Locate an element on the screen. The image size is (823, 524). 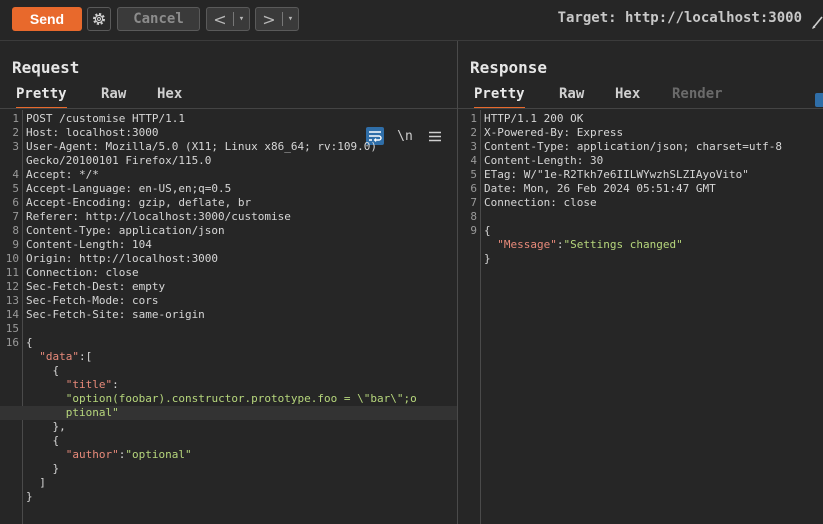
code-line: ] is located at coordinates (228, 483).